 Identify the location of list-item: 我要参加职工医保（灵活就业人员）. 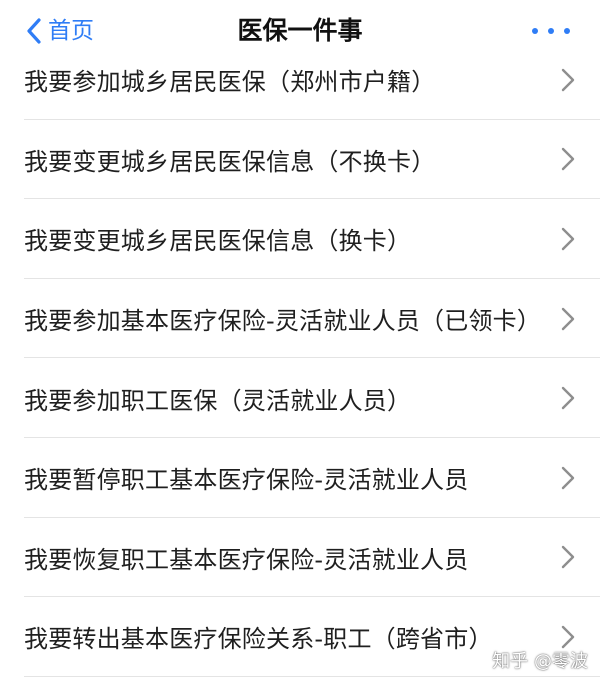
(300, 398).